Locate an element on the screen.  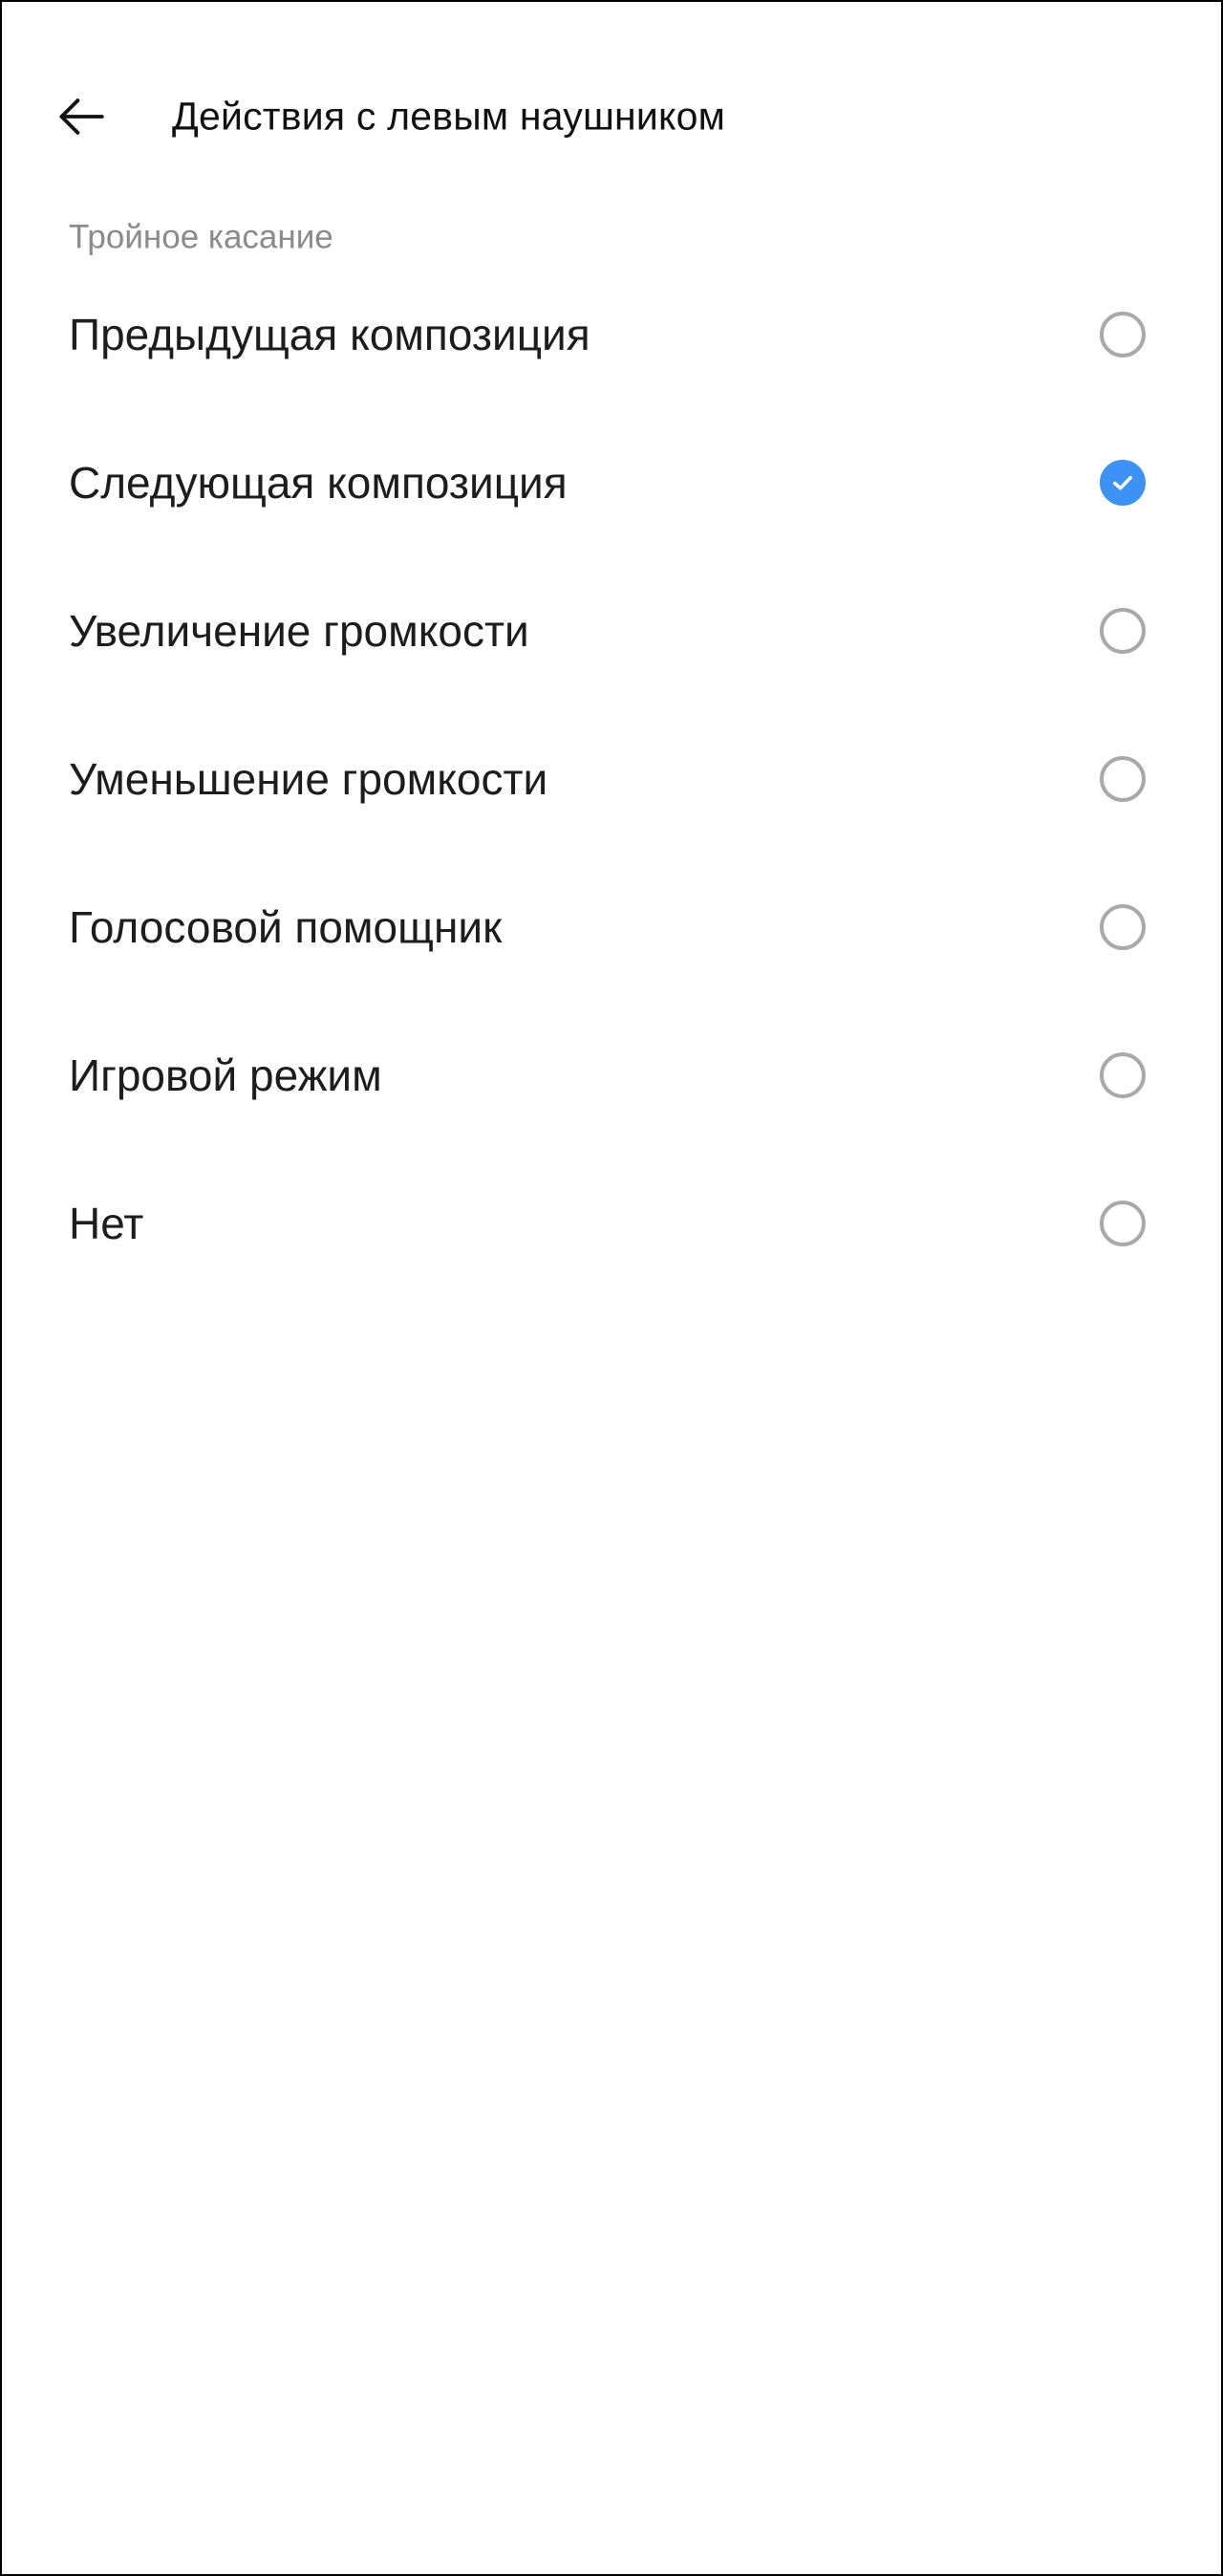
option-label: Увеличение громкости is located at coordinates (299, 630).